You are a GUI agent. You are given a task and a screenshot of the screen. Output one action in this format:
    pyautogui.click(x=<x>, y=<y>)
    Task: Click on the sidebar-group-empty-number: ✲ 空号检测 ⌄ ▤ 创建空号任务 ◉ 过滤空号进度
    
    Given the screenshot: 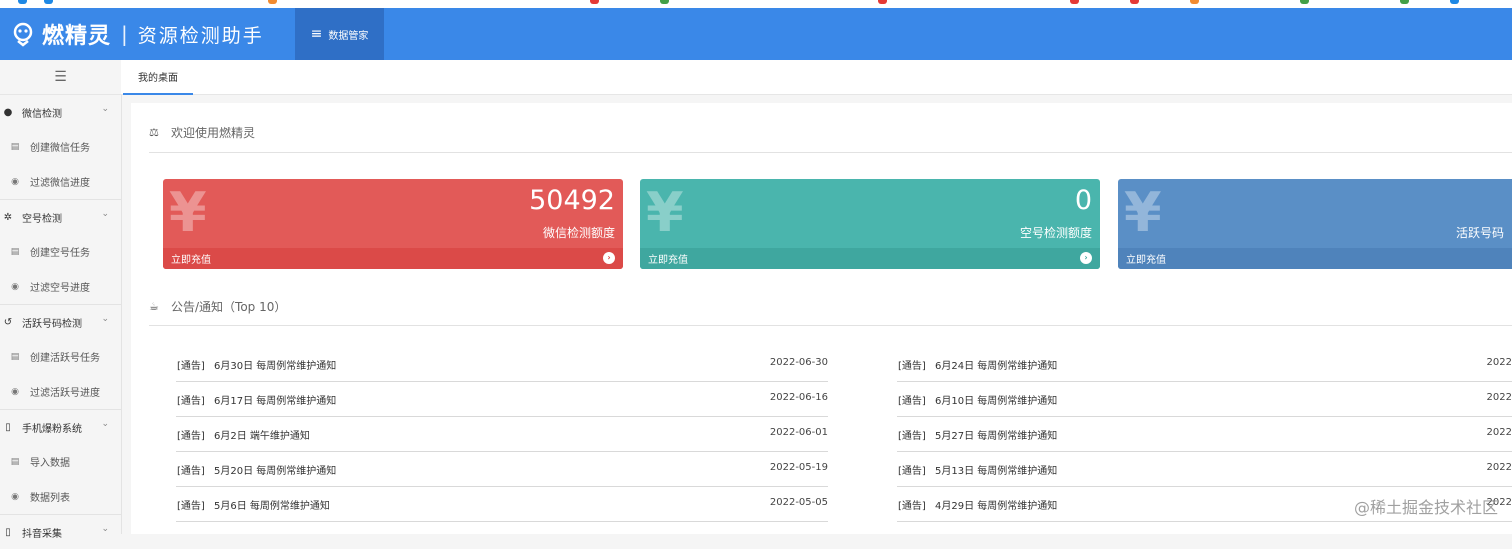 What is the action you would take?
    pyautogui.click(x=60, y=252)
    